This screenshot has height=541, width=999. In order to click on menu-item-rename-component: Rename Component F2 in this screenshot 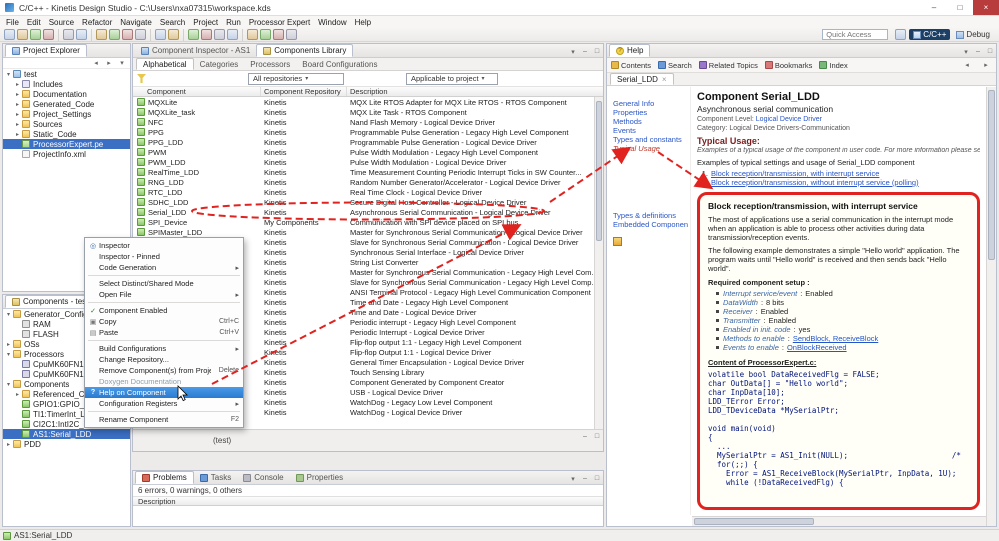, I will do `click(164, 419)`.